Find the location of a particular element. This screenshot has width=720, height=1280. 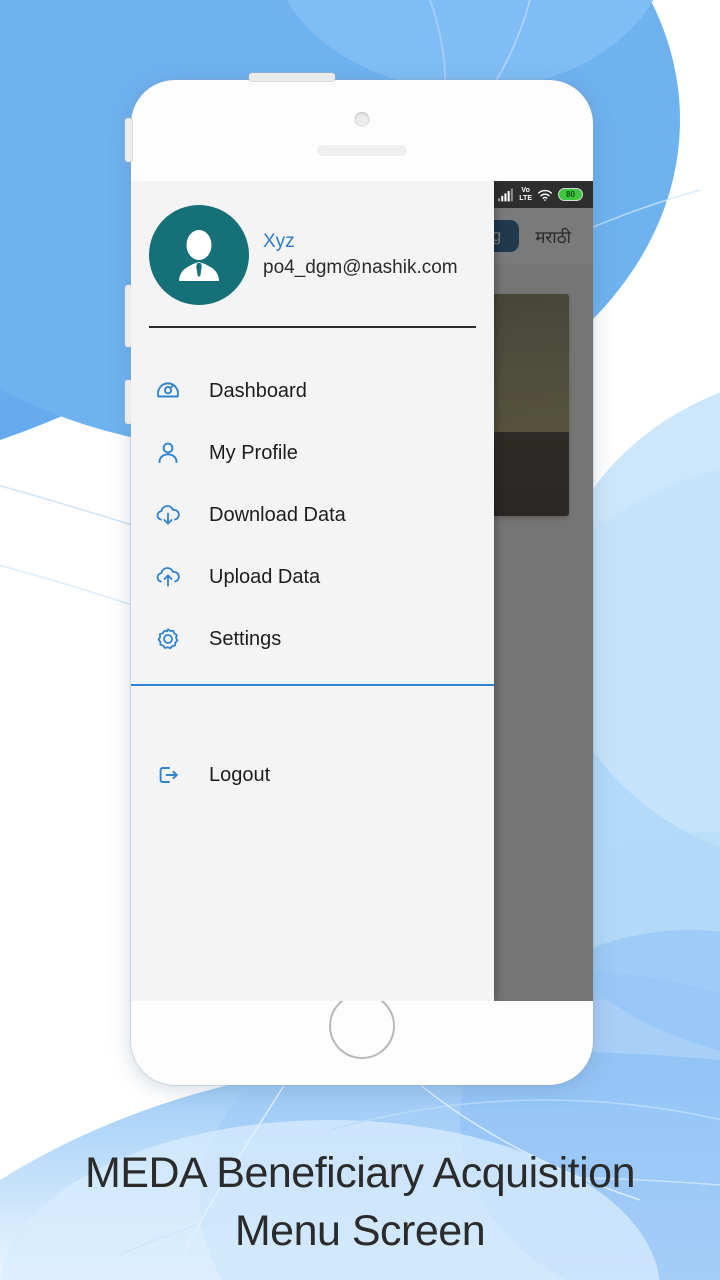

speedometer-icon is located at coordinates (168, 391).